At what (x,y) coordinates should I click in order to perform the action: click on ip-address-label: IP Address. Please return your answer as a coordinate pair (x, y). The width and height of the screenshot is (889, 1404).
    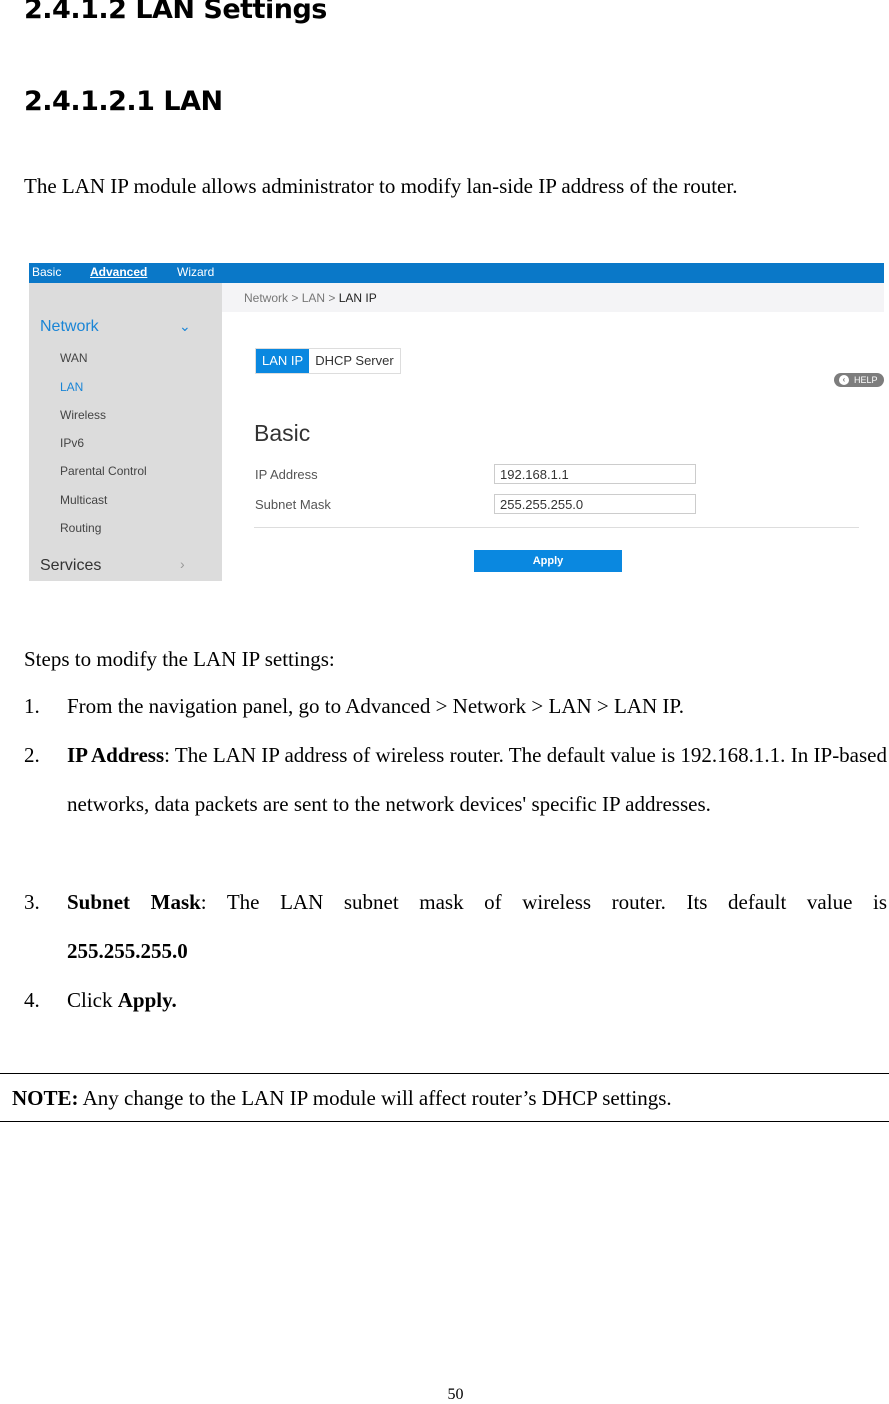
    Looking at the image, I should click on (286, 474).